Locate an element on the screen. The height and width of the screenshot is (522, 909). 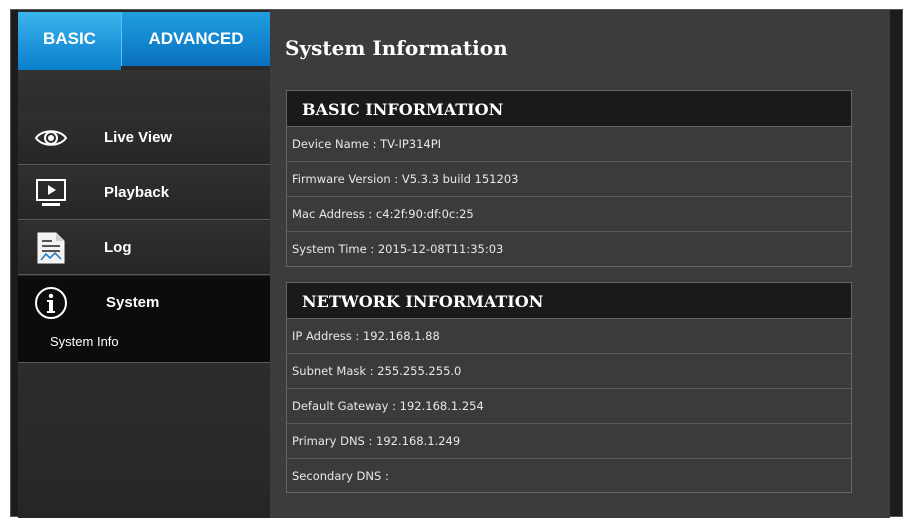
submenu-item-system-info: System Info is located at coordinates (84, 341).